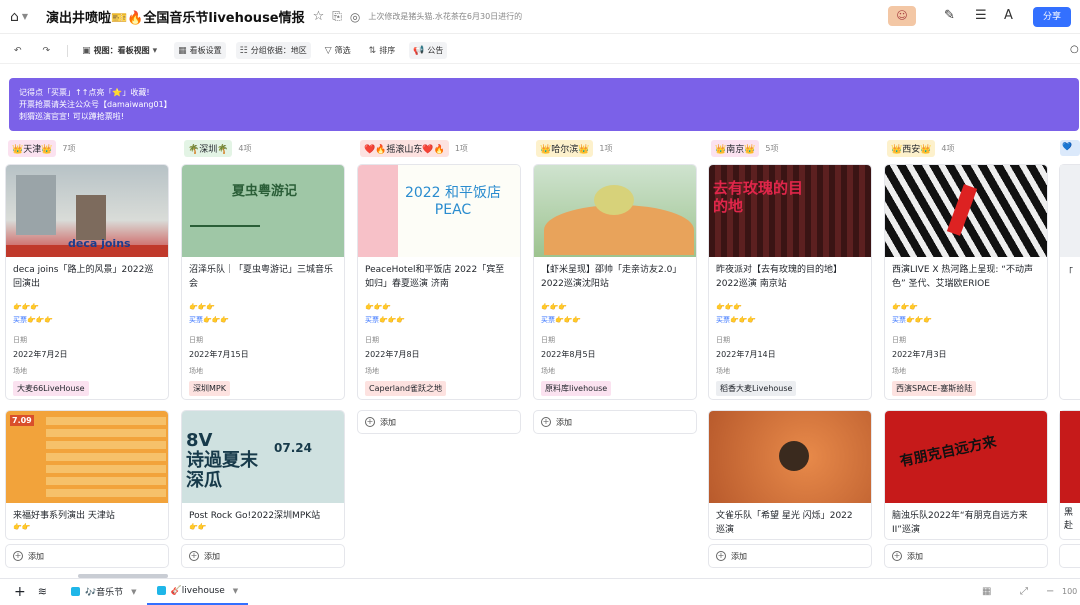  Describe the element at coordinates (87, 148) in the screenshot. I see `column-header: 👑天津👑 7项` at that location.